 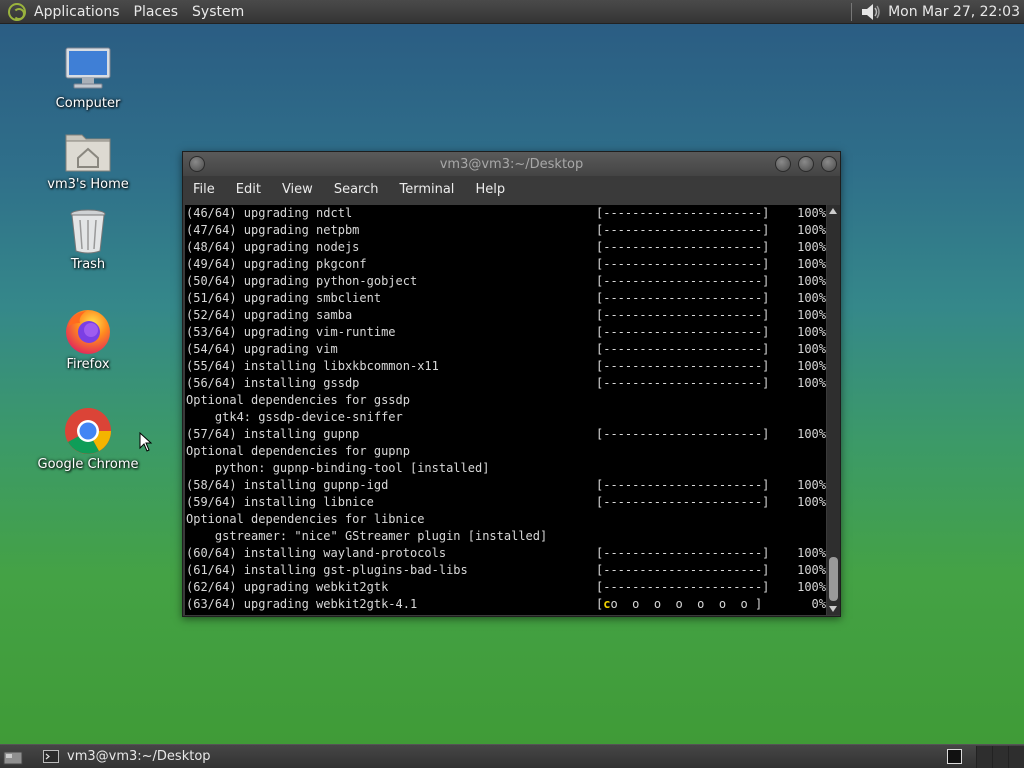 I want to click on terminal-line-text: (55/64) installing libxkbcommon-x11, so click(x=312, y=366).